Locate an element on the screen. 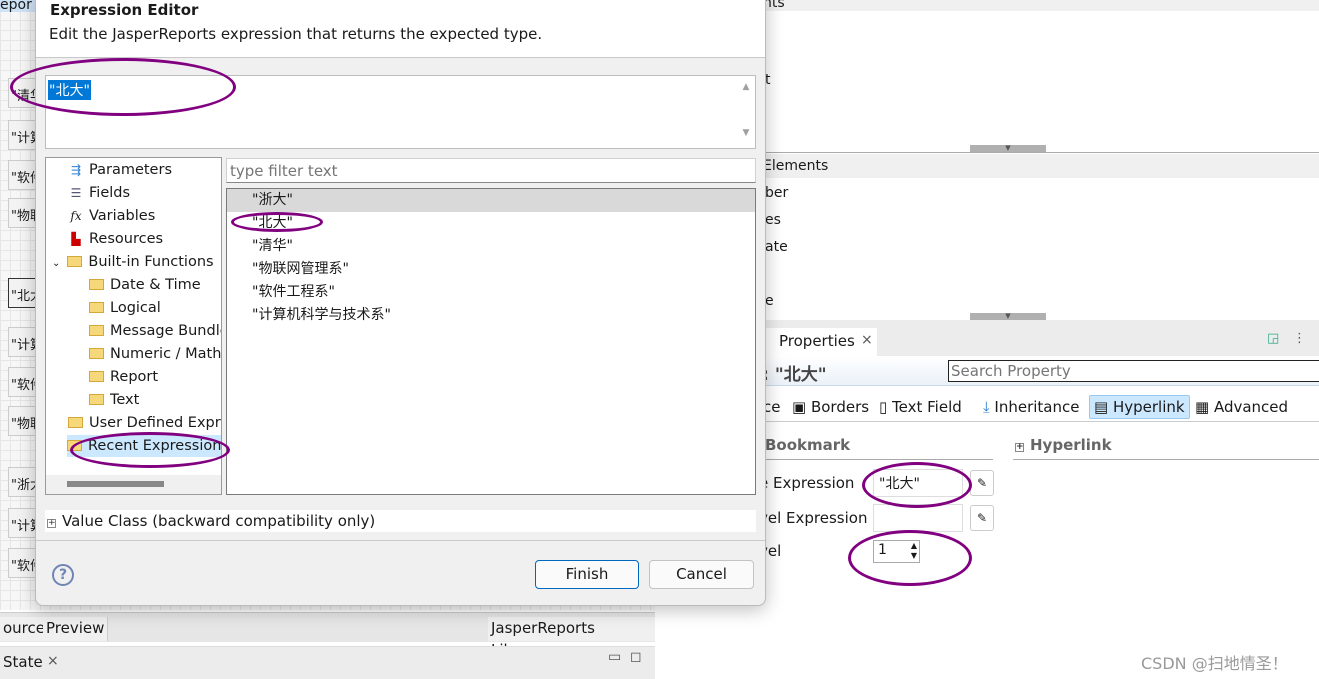 Image resolution: width=1319 pixels, height=679 pixels. tree-item-date-time: Date & Time is located at coordinates (145, 285).